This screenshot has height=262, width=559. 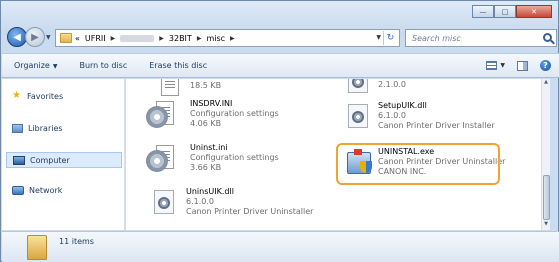 What do you see at coordinates (46, 190) in the screenshot?
I see `nav-item-label: Network` at bounding box center [46, 190].